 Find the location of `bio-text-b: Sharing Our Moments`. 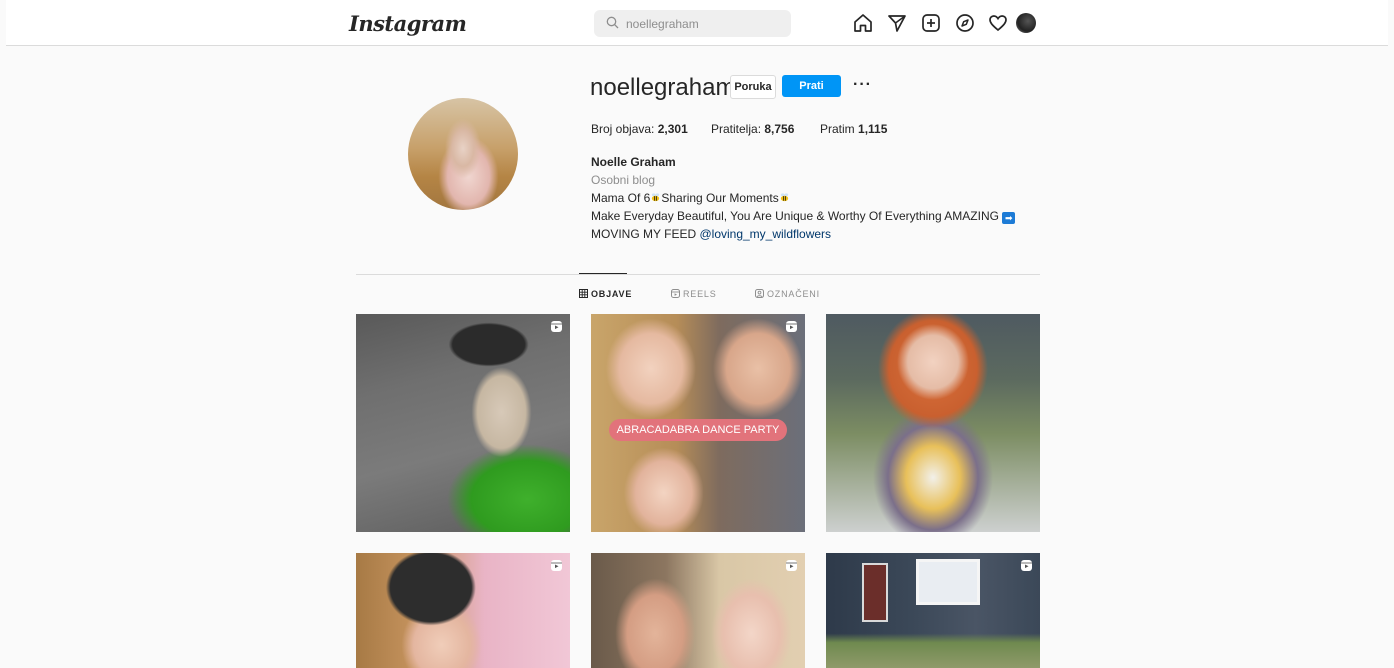

bio-text-b: Sharing Our Moments is located at coordinates (720, 198).